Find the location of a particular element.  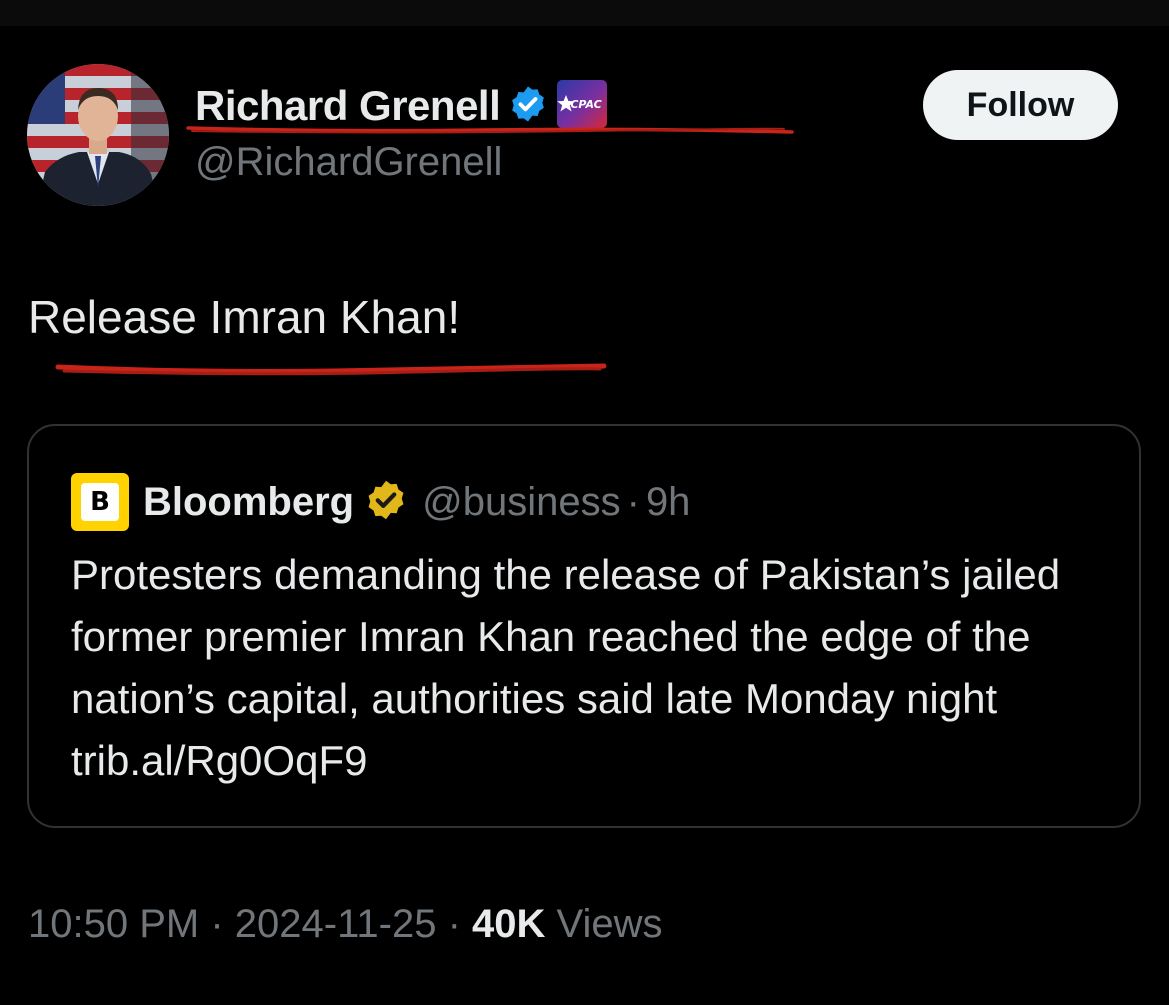

avatar is located at coordinates (98, 135).